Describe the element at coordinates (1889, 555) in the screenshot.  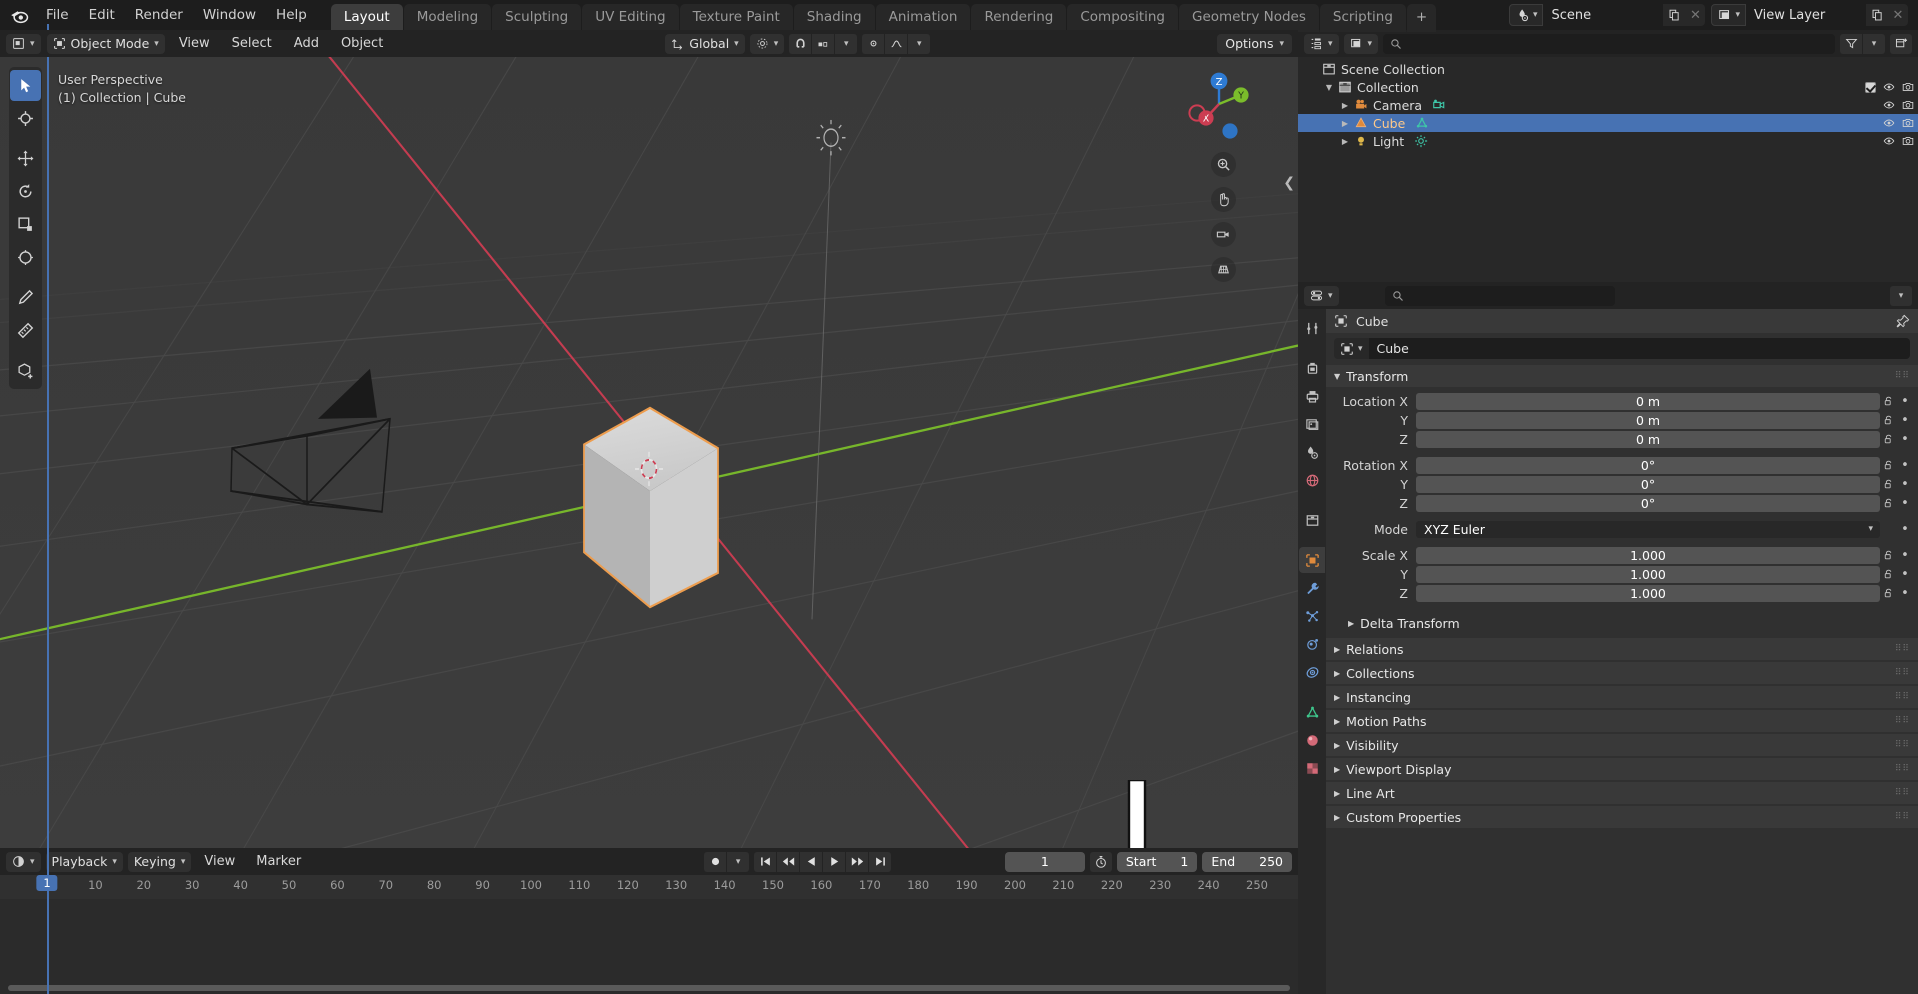
I see `scale-x-lock-icon` at that location.